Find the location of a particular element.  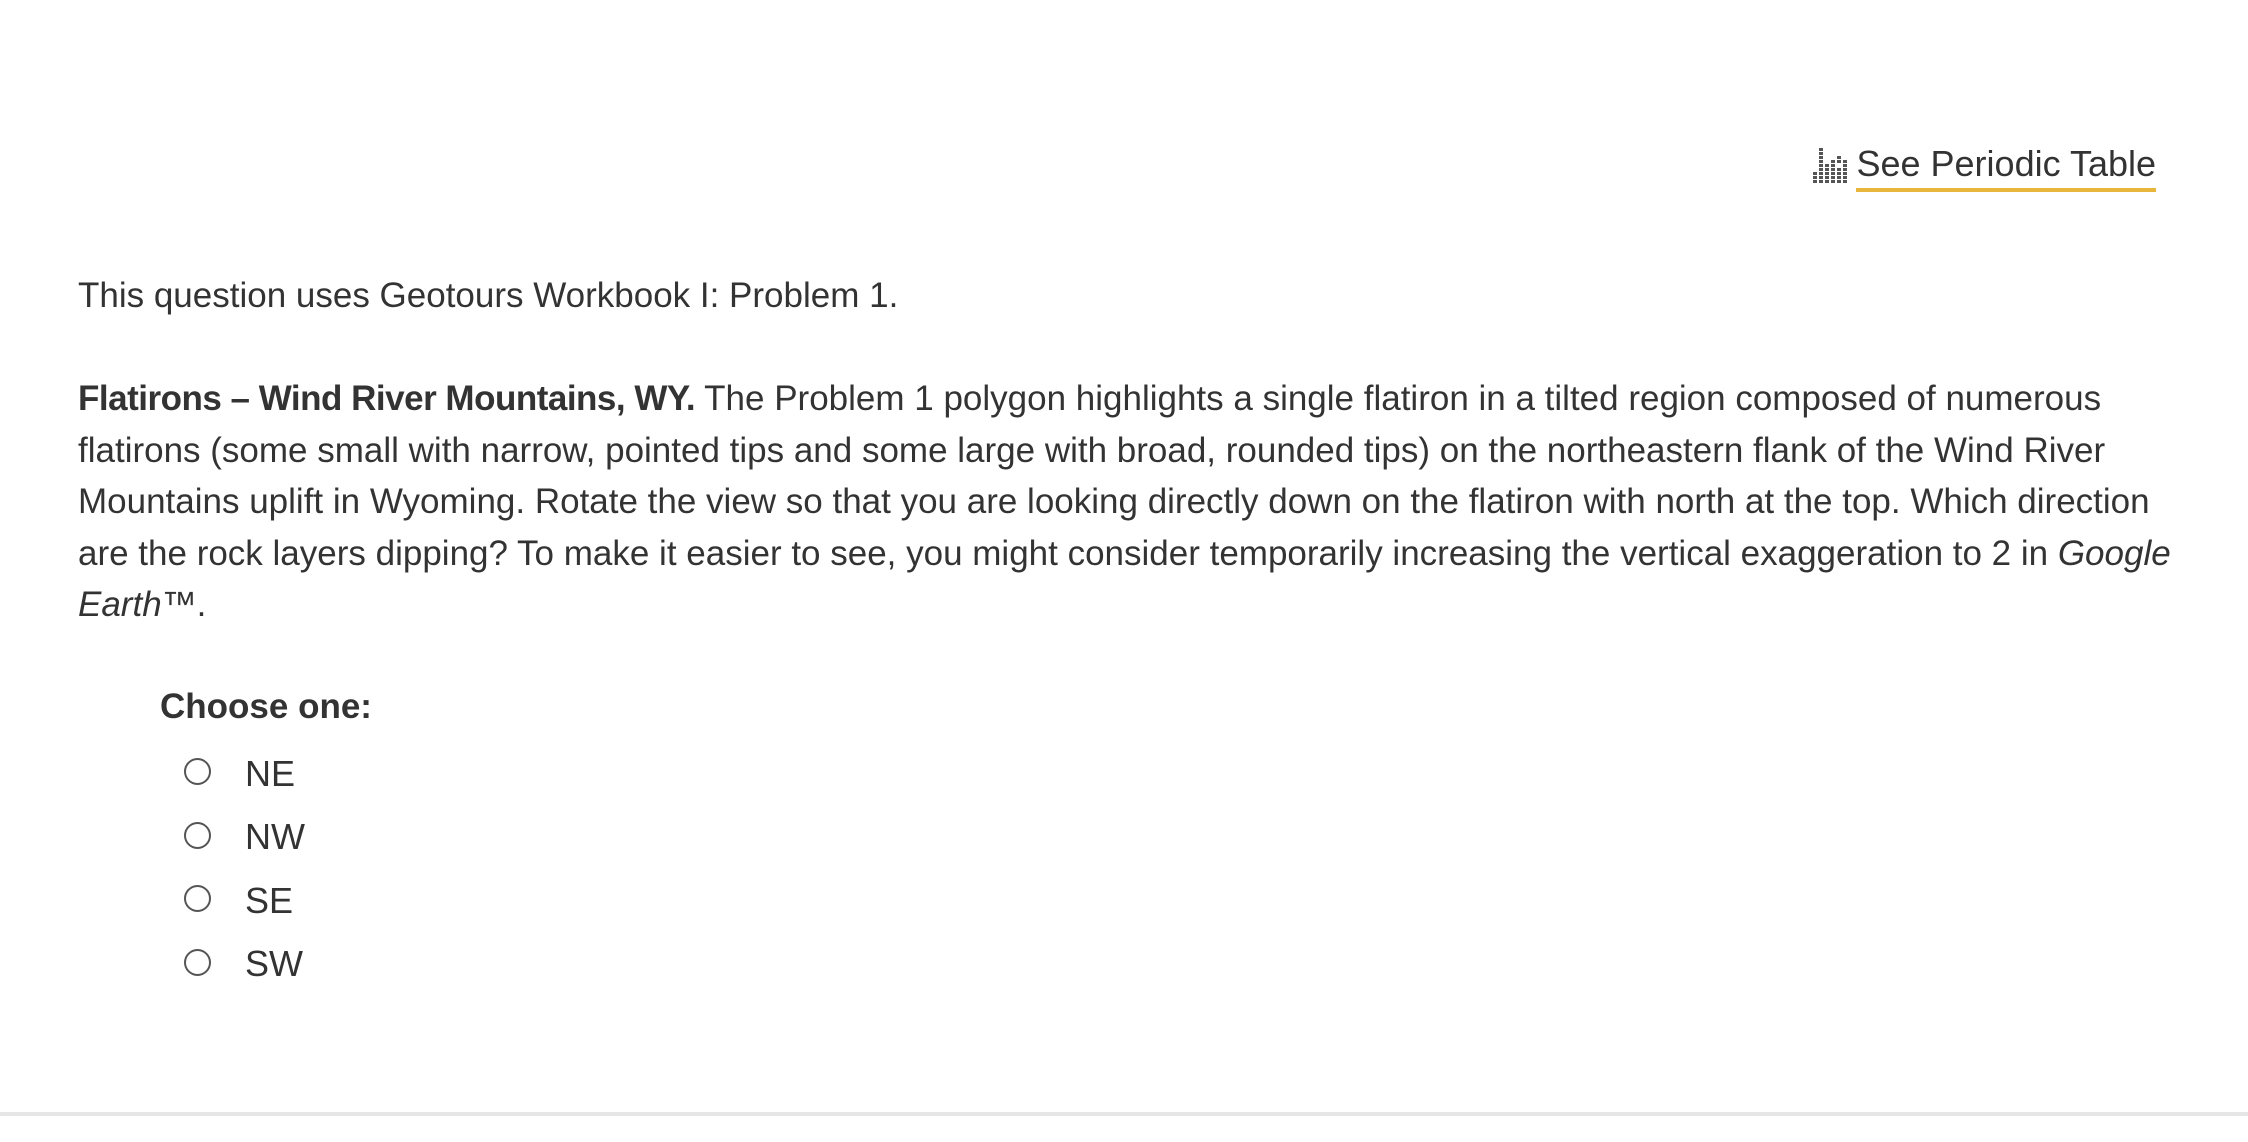

choice-label: SE is located at coordinates (269, 901).